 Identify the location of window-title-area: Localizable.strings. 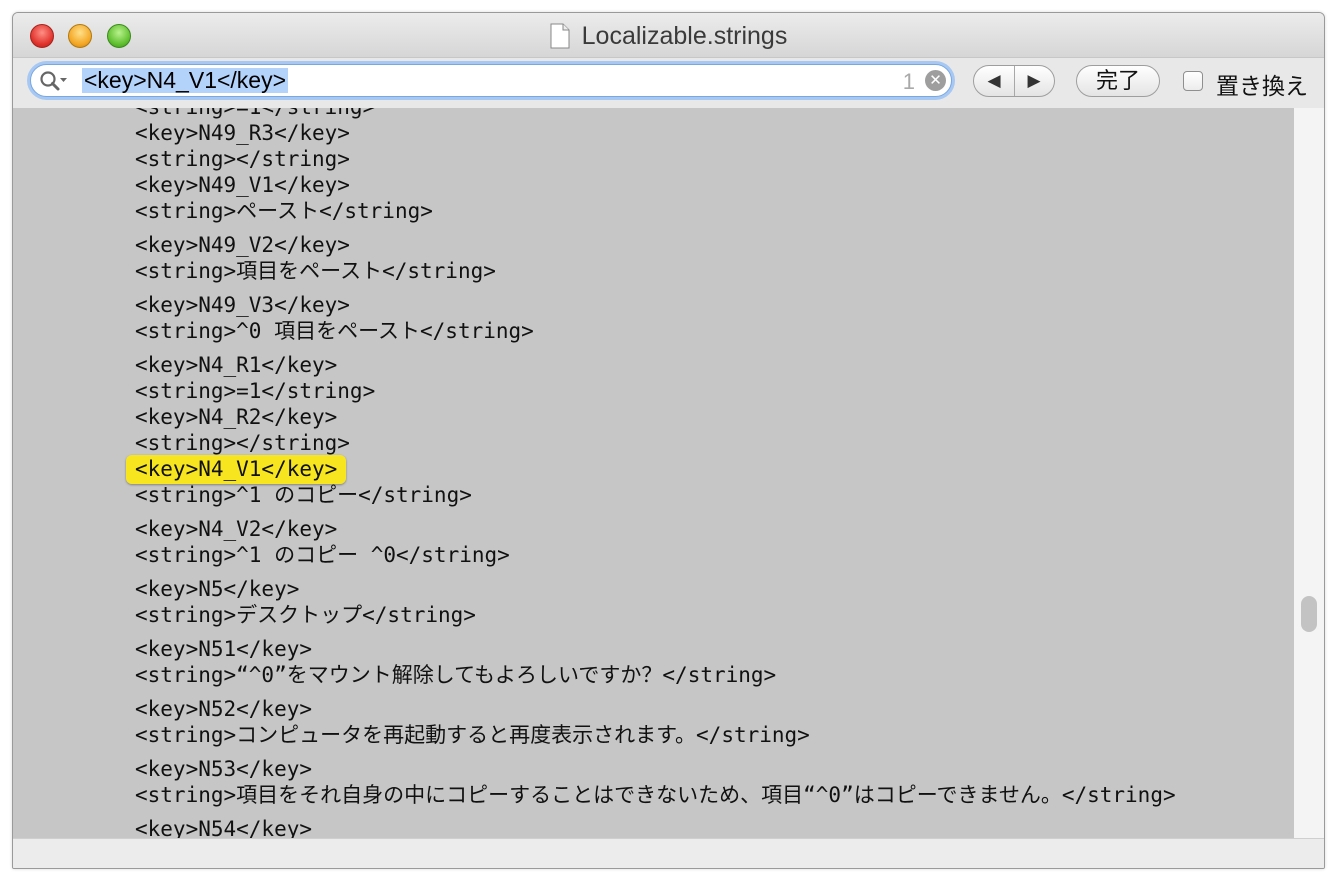
(668, 36).